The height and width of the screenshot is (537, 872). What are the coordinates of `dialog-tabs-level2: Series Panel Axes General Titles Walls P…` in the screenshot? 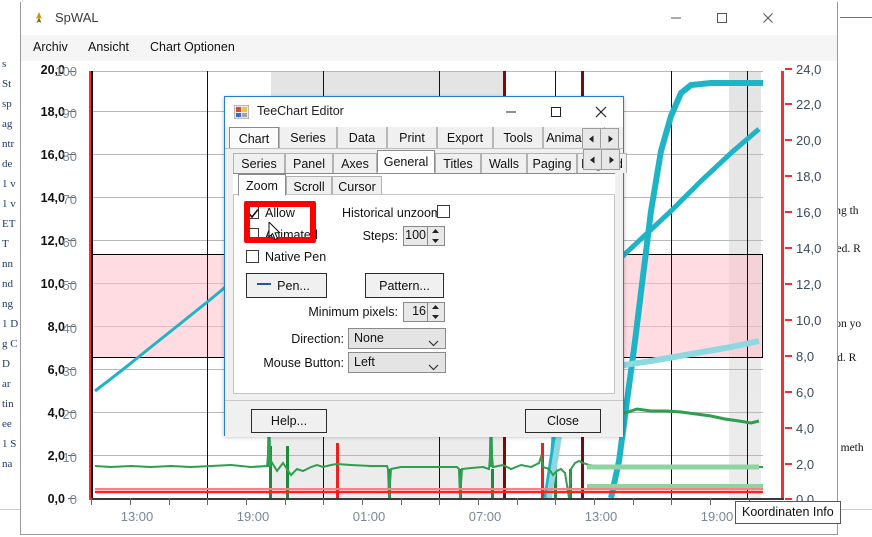 It's located at (430, 161).